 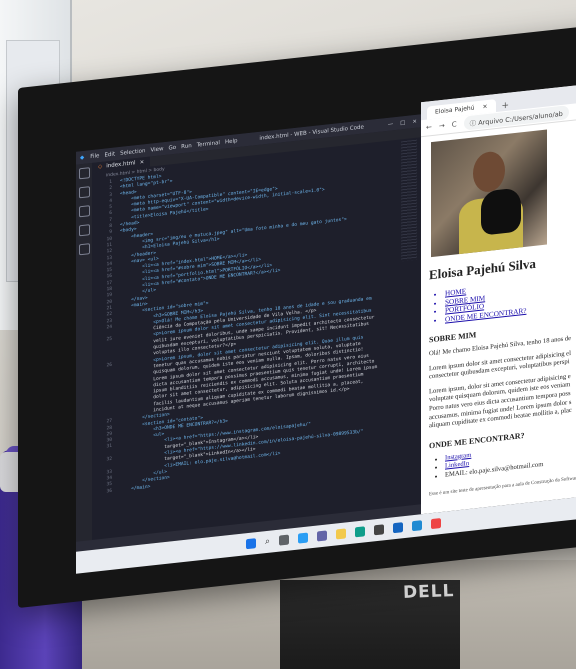 I want to click on task-view-icon, so click(x=284, y=540).